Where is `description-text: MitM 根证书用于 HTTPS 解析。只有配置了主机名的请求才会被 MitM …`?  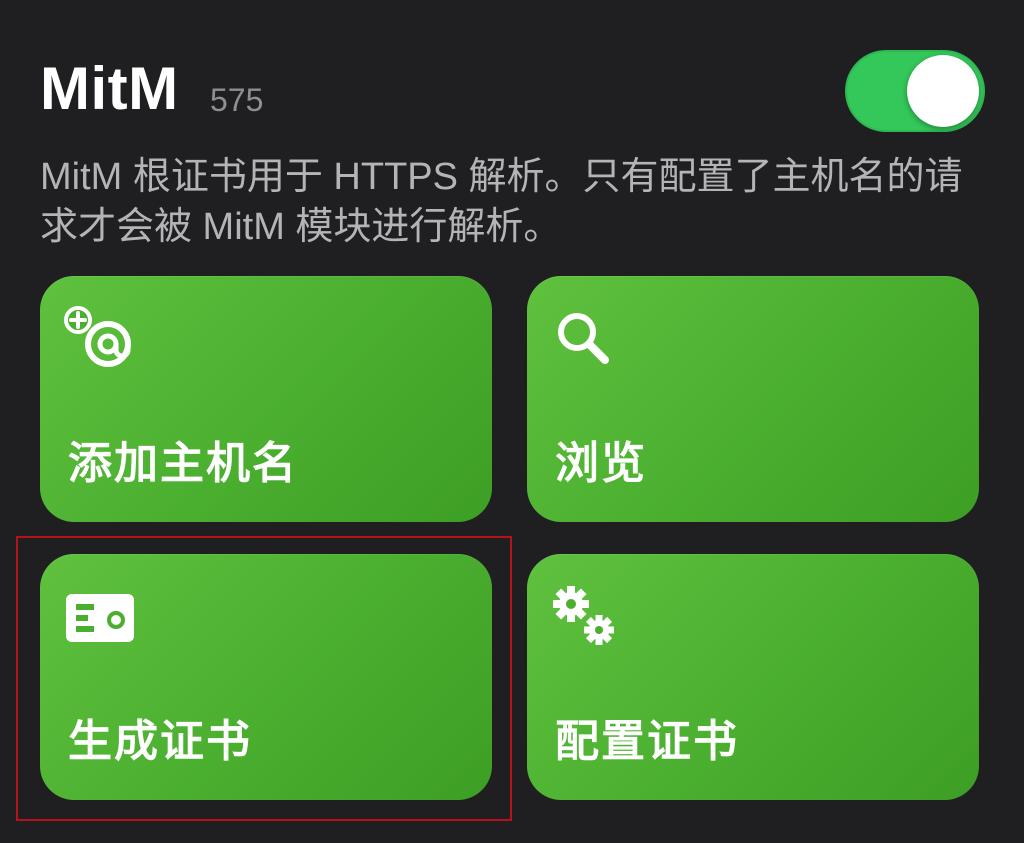 description-text: MitM 根证书用于 HTTPS 解析。只有配置了主机名的请求才会被 MitM … is located at coordinates (501, 202).